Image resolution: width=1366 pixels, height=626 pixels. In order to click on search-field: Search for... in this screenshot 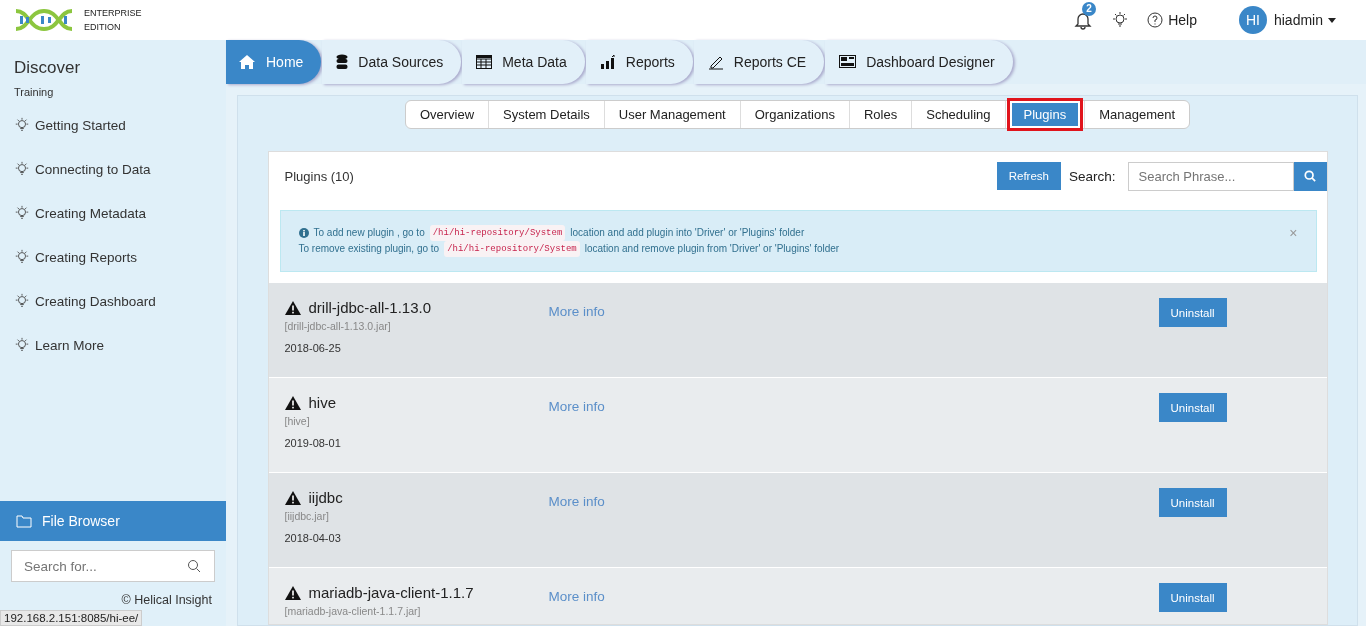, I will do `click(113, 566)`.